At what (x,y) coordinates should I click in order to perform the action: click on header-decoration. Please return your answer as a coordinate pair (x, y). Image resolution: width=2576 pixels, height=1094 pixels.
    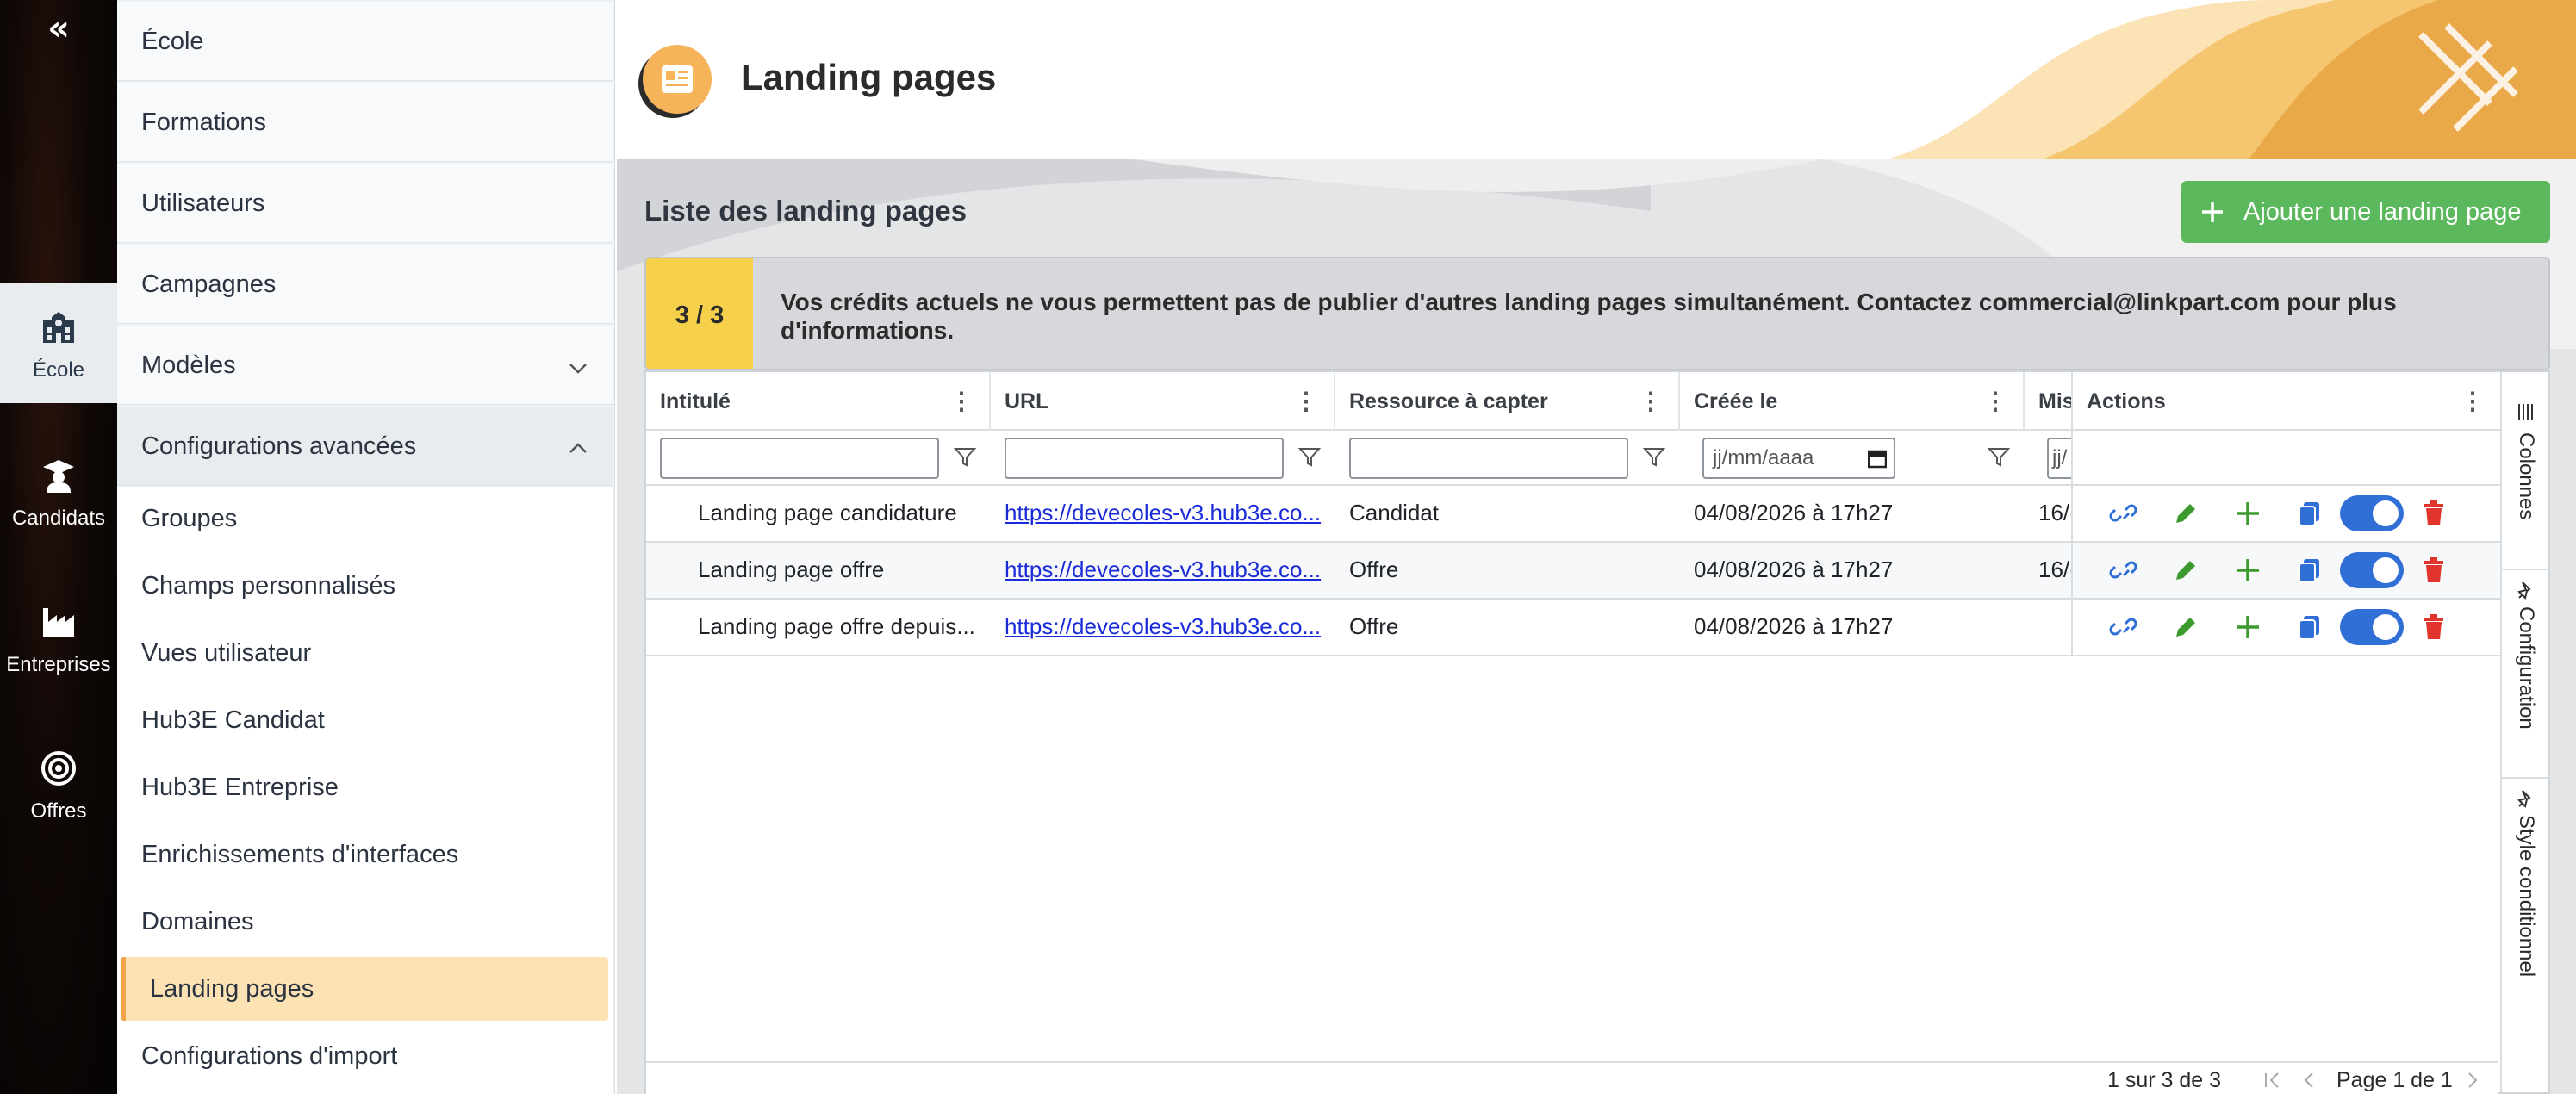
    Looking at the image, I should click on (2232, 79).